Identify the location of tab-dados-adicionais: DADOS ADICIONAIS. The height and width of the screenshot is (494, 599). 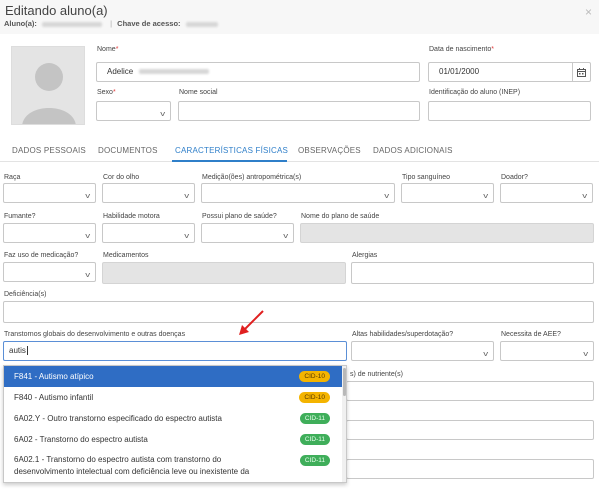
(413, 150).